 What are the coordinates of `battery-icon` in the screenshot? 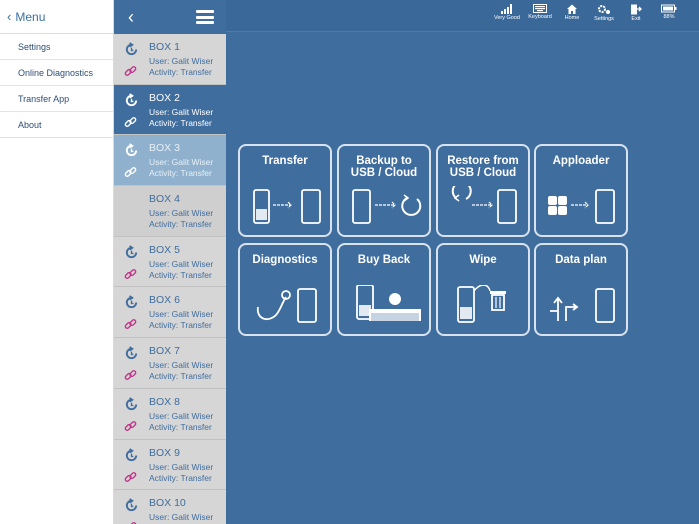 It's located at (669, 8).